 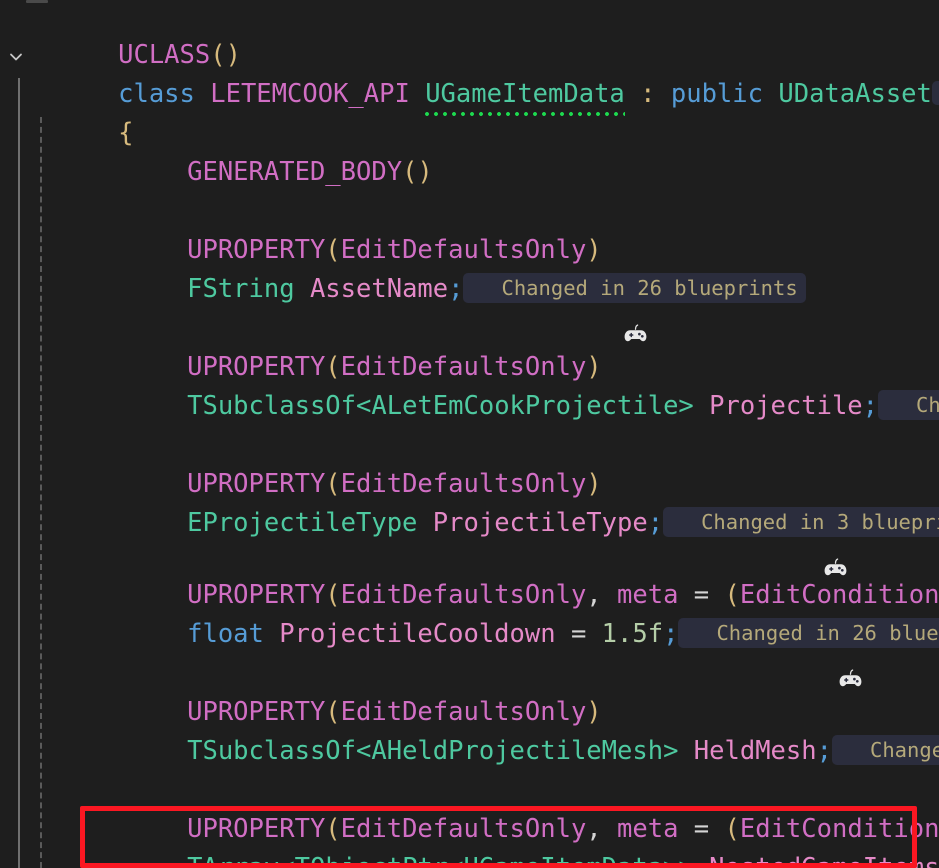 I want to click on code-line-uproperty-projectile: UPROPERTY(EditDefaultsOnly), so click(x=301, y=345).